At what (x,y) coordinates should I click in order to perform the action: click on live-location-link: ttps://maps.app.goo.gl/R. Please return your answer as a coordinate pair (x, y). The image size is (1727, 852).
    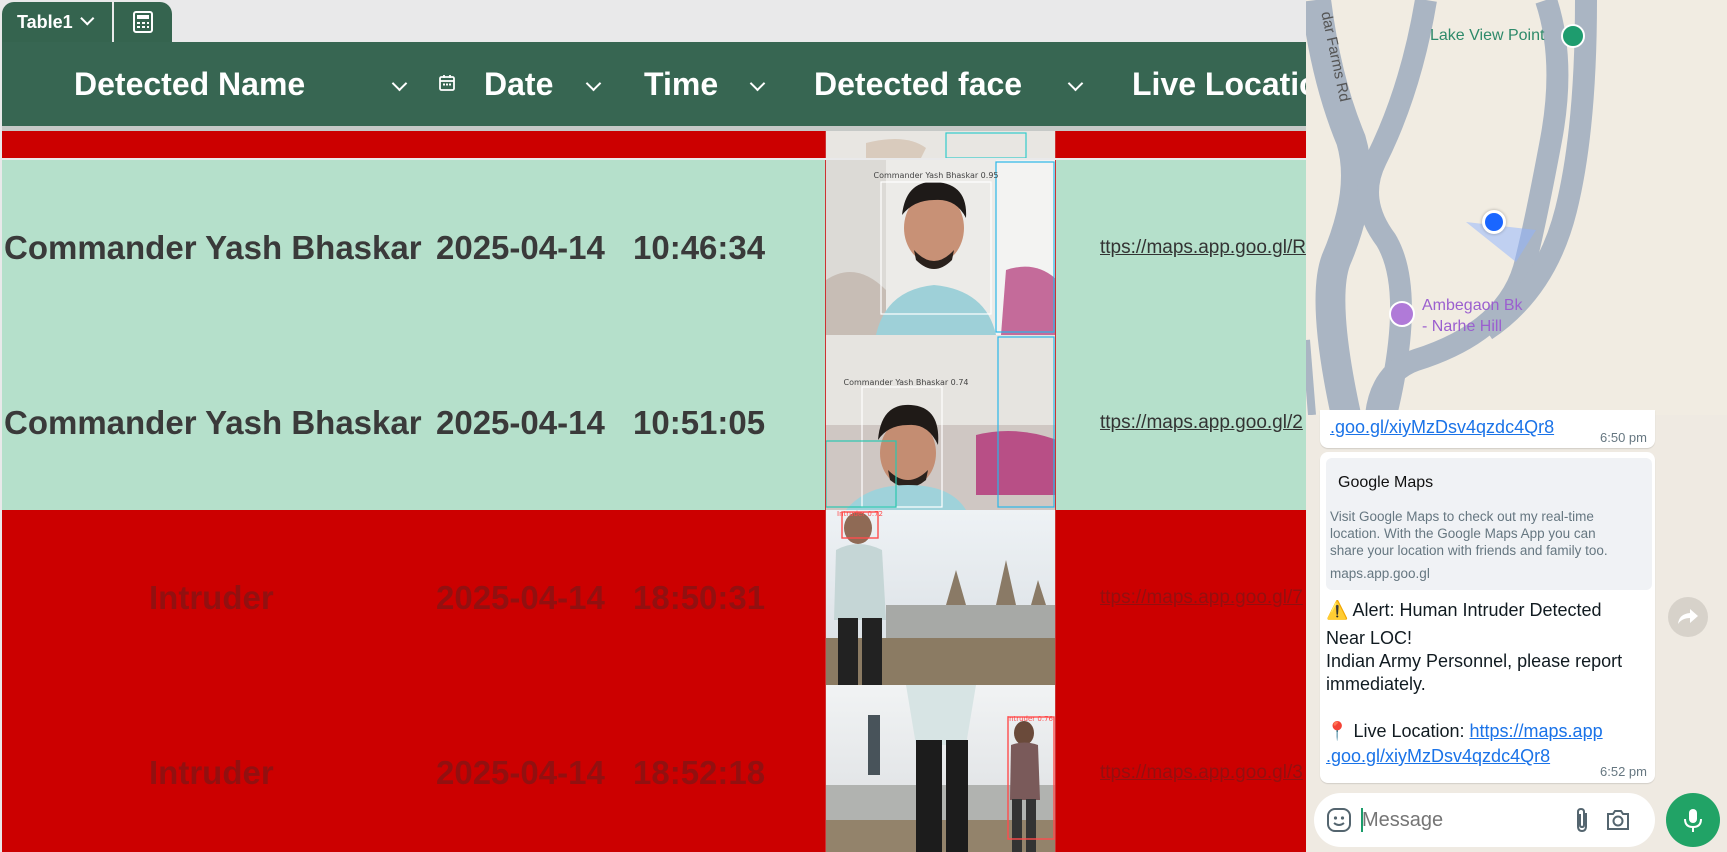
    Looking at the image, I should click on (1203, 247).